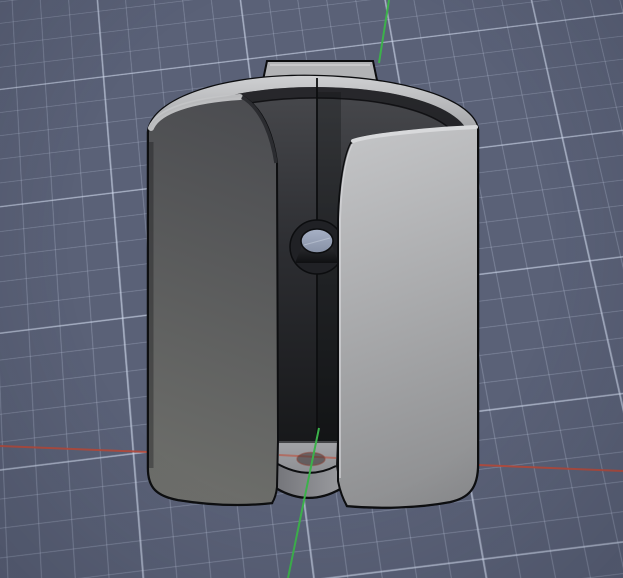 Image resolution: width=623 pixels, height=578 pixels. Describe the element at coordinates (384, 32) in the screenshot. I see `y-axis-line-top` at that location.